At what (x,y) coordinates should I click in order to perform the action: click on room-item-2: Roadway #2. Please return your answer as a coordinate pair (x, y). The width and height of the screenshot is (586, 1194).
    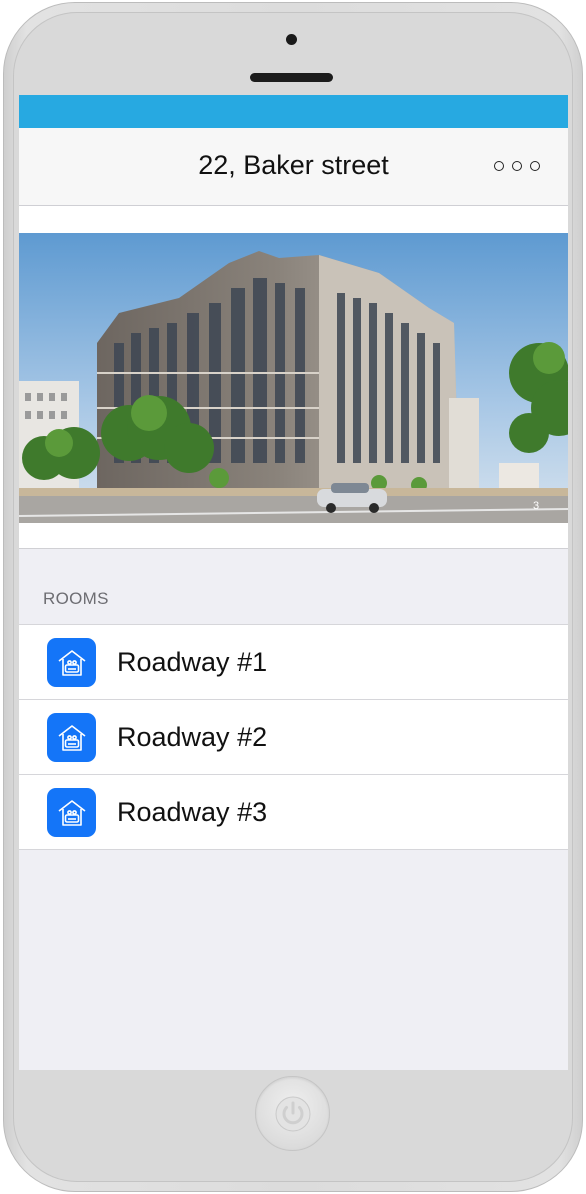
    Looking at the image, I should click on (293, 737).